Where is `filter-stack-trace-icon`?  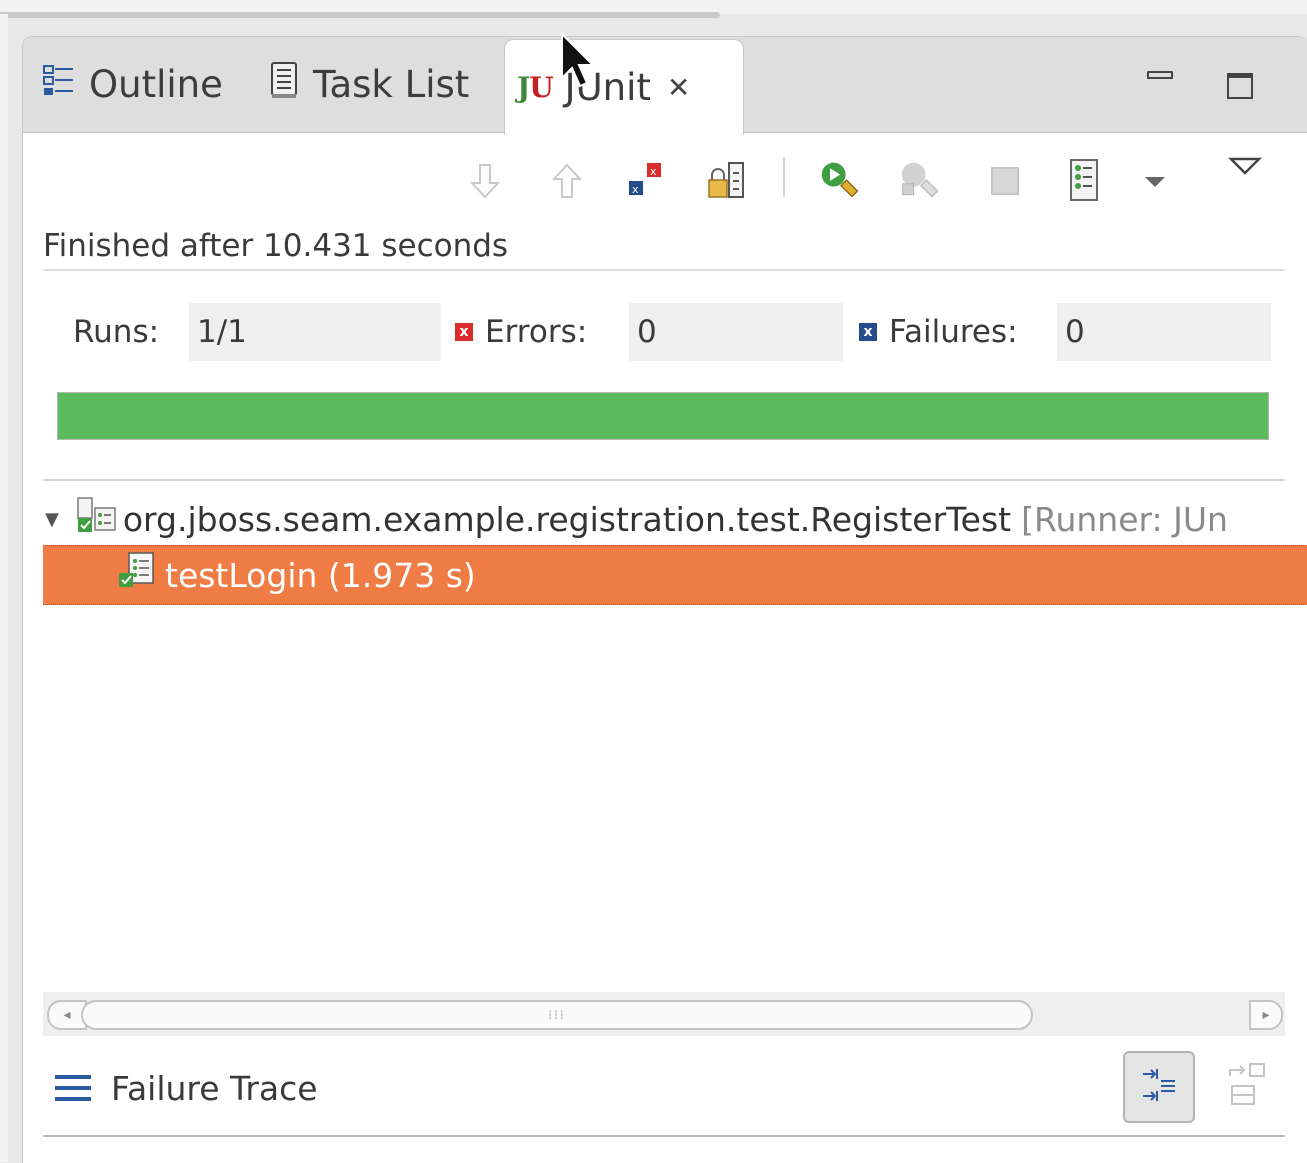 filter-stack-trace-icon is located at coordinates (1159, 1087).